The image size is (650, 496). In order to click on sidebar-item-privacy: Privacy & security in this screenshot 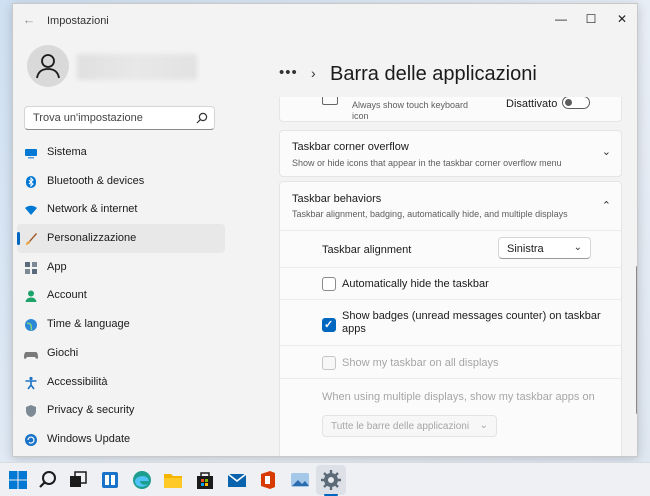, I will do `click(121, 410)`.